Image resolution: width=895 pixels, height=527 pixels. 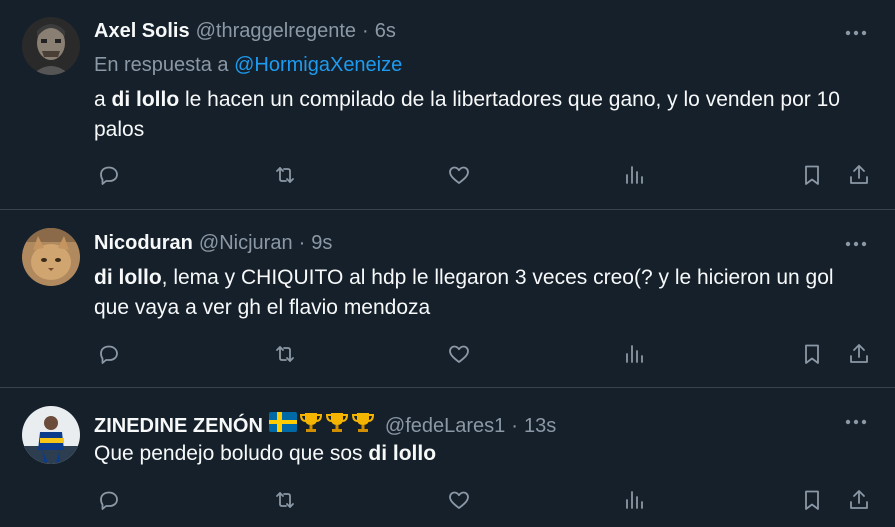 I want to click on tweet-text: Que pendejo boludo que sos di lollo, so click(x=479, y=454).